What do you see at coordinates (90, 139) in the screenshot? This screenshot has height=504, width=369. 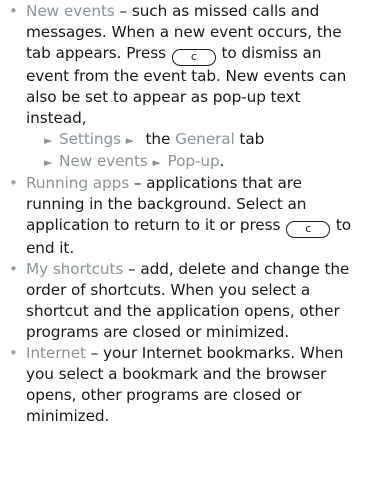 I see `nav-settings: Settings` at bounding box center [90, 139].